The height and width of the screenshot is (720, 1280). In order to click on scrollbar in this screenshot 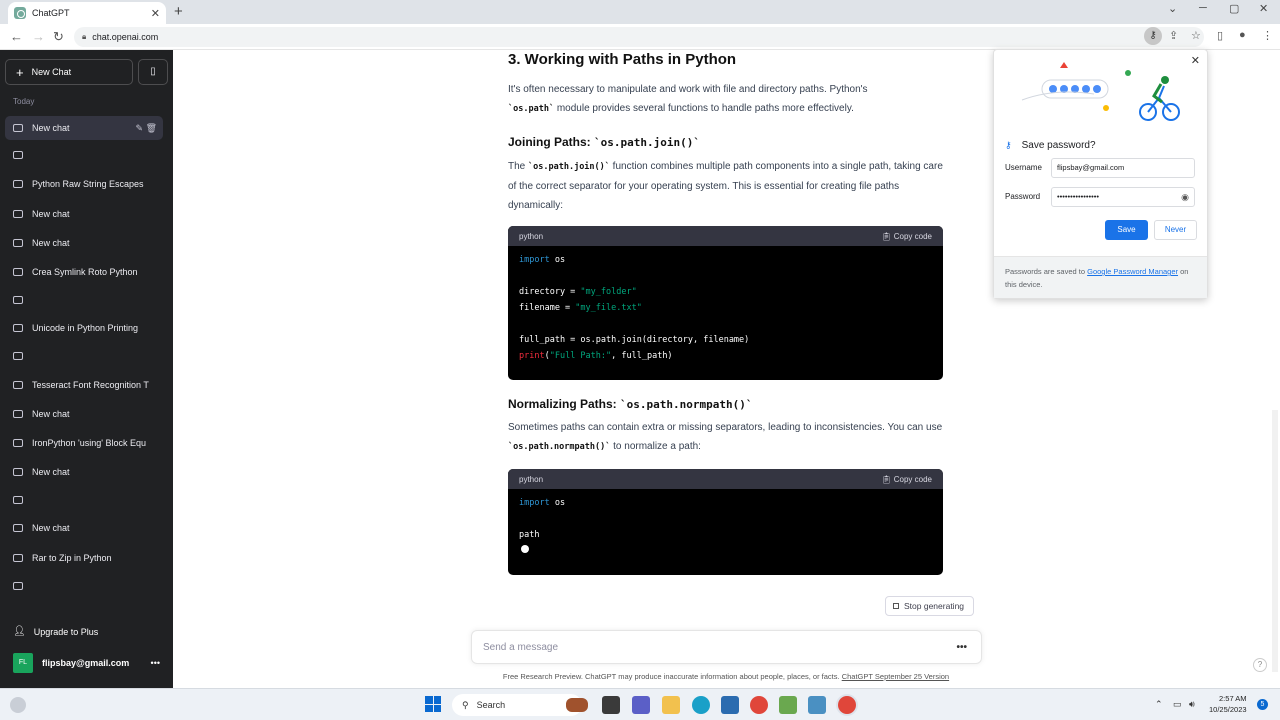, I will do `click(1275, 541)`.